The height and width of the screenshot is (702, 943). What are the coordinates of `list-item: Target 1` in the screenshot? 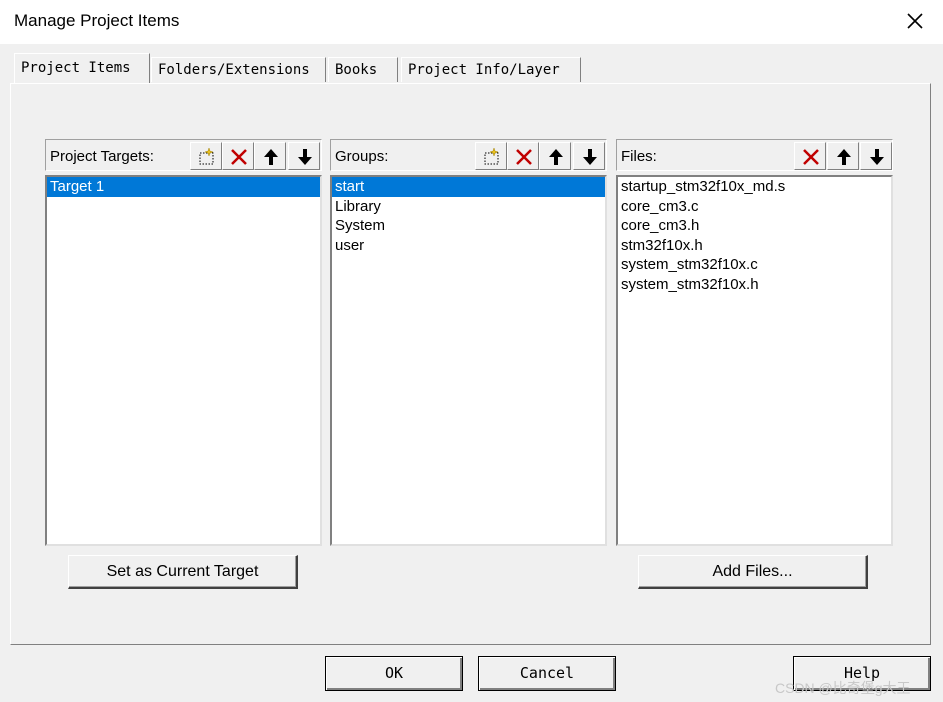 It's located at (183, 187).